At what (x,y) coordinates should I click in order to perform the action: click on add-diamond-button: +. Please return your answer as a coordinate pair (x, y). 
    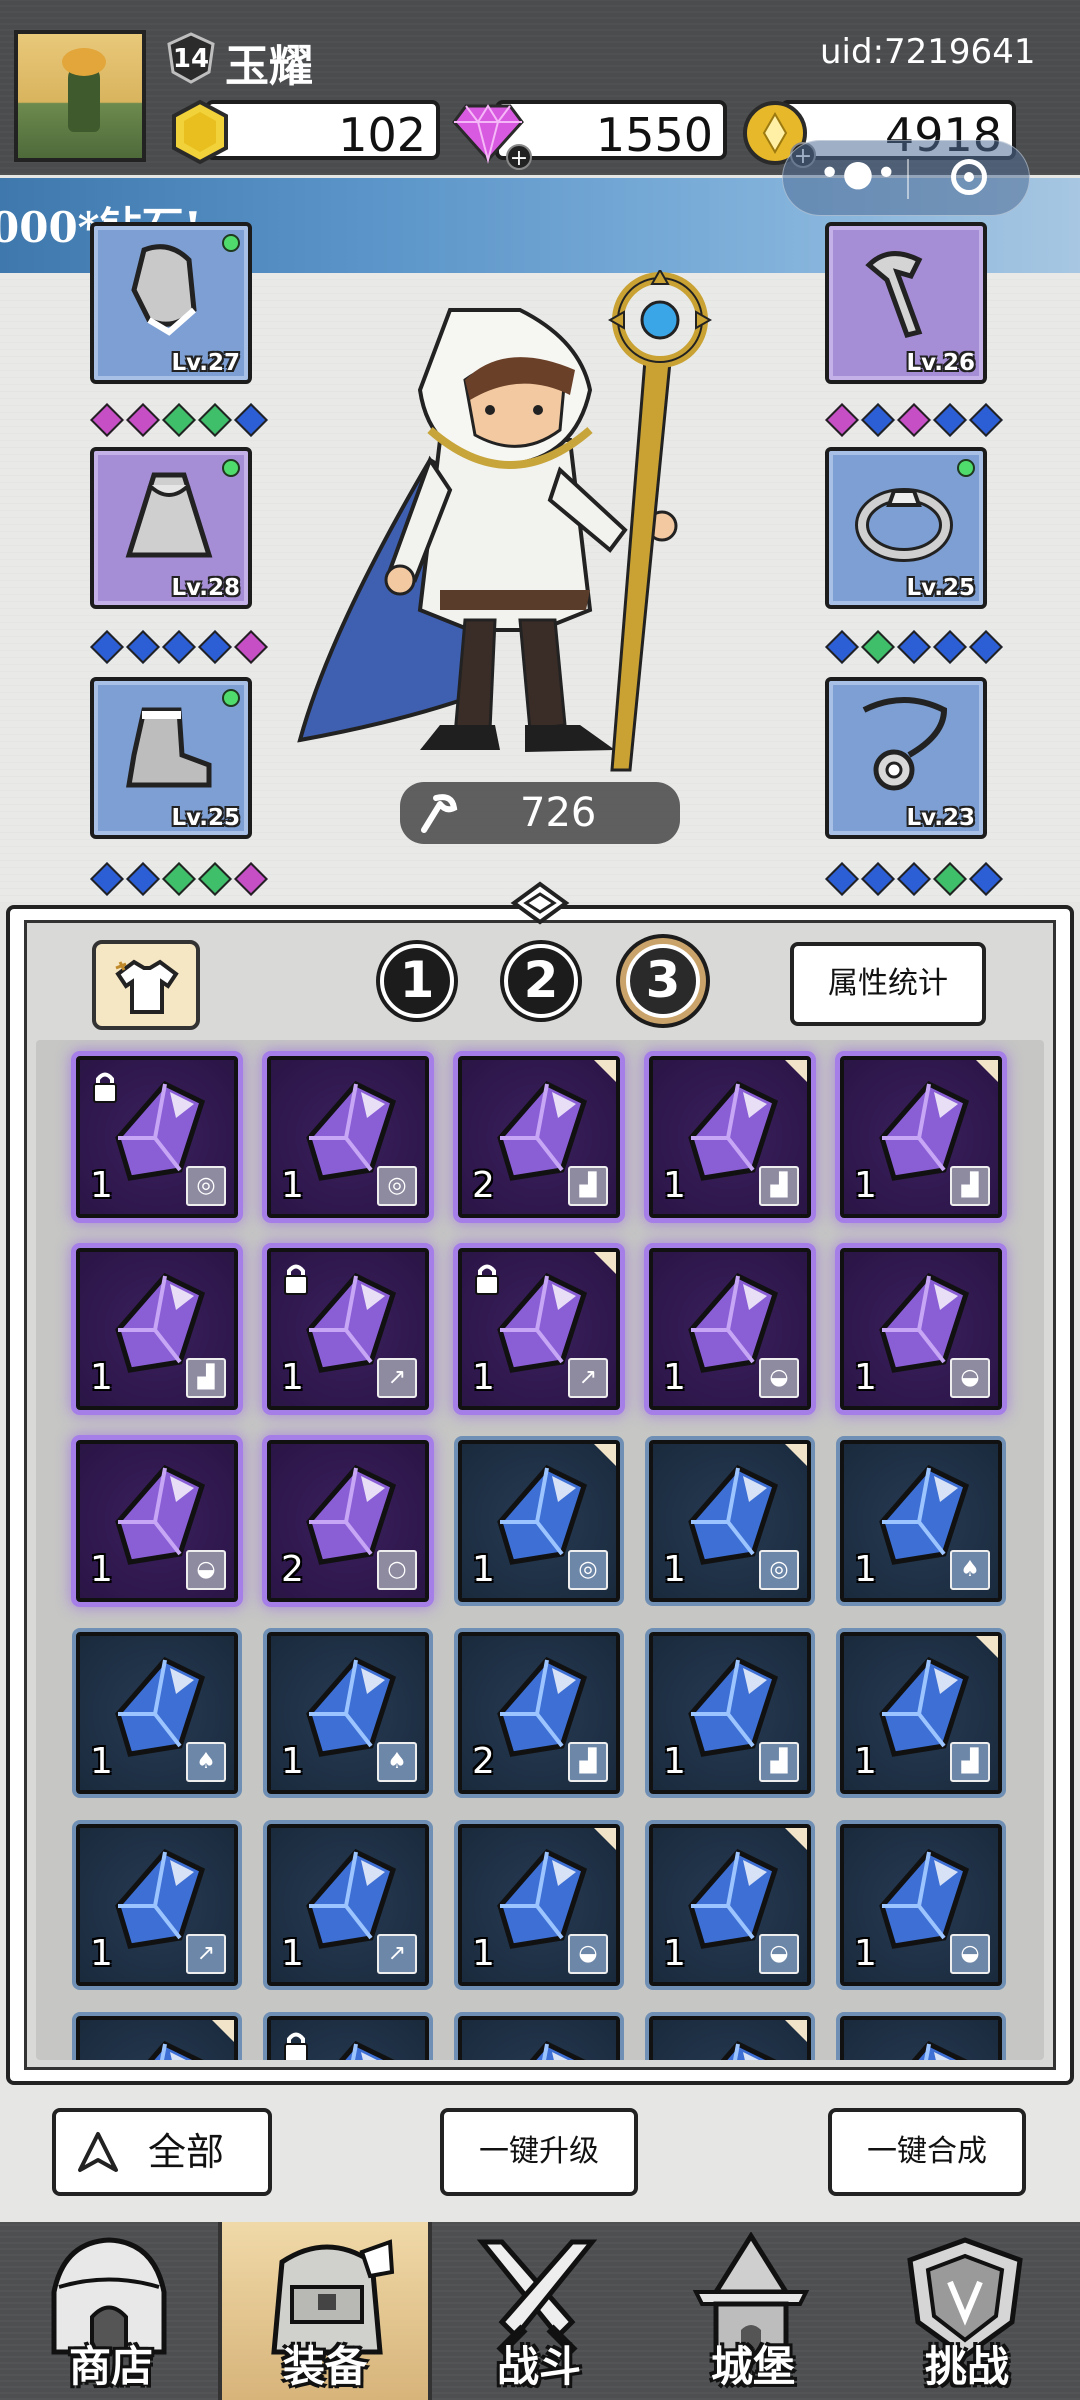
    Looking at the image, I should click on (519, 157).